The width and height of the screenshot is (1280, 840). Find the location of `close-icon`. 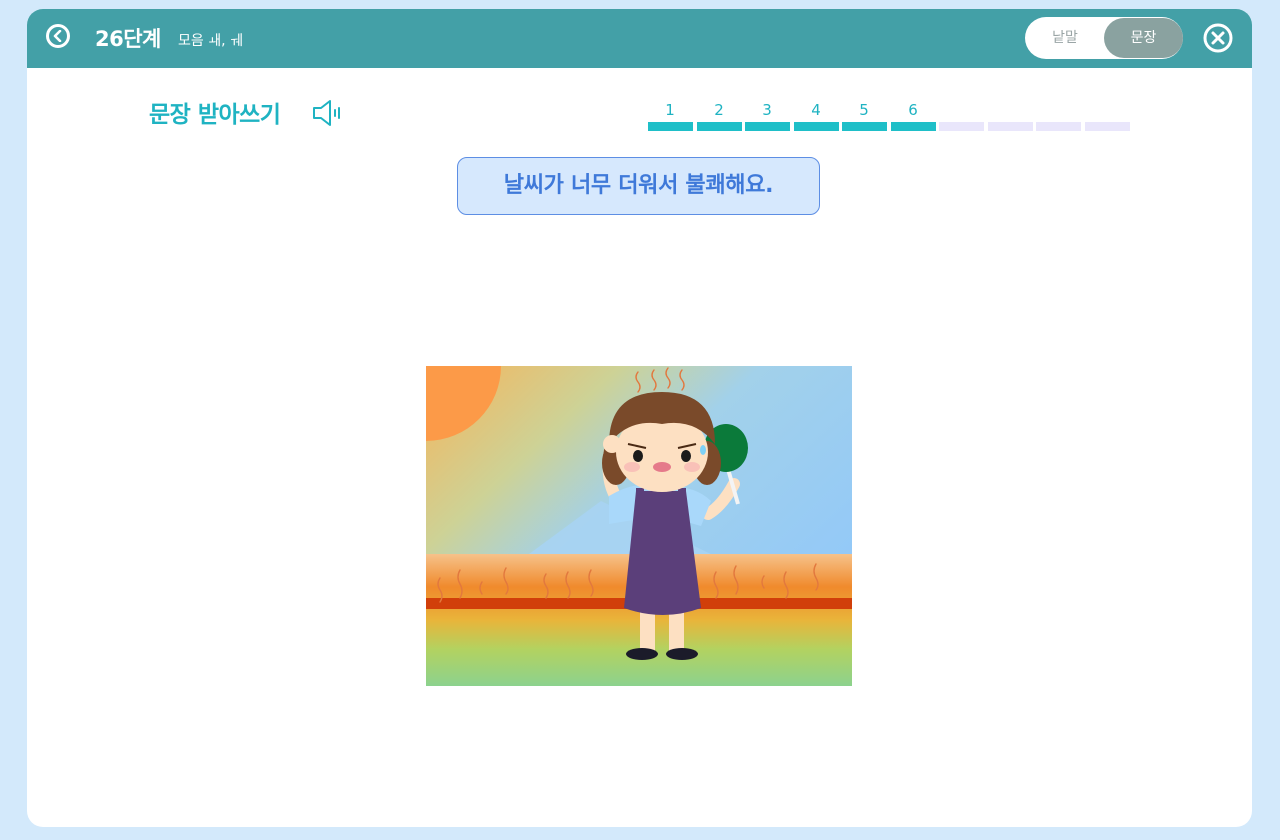

close-icon is located at coordinates (1218, 38).